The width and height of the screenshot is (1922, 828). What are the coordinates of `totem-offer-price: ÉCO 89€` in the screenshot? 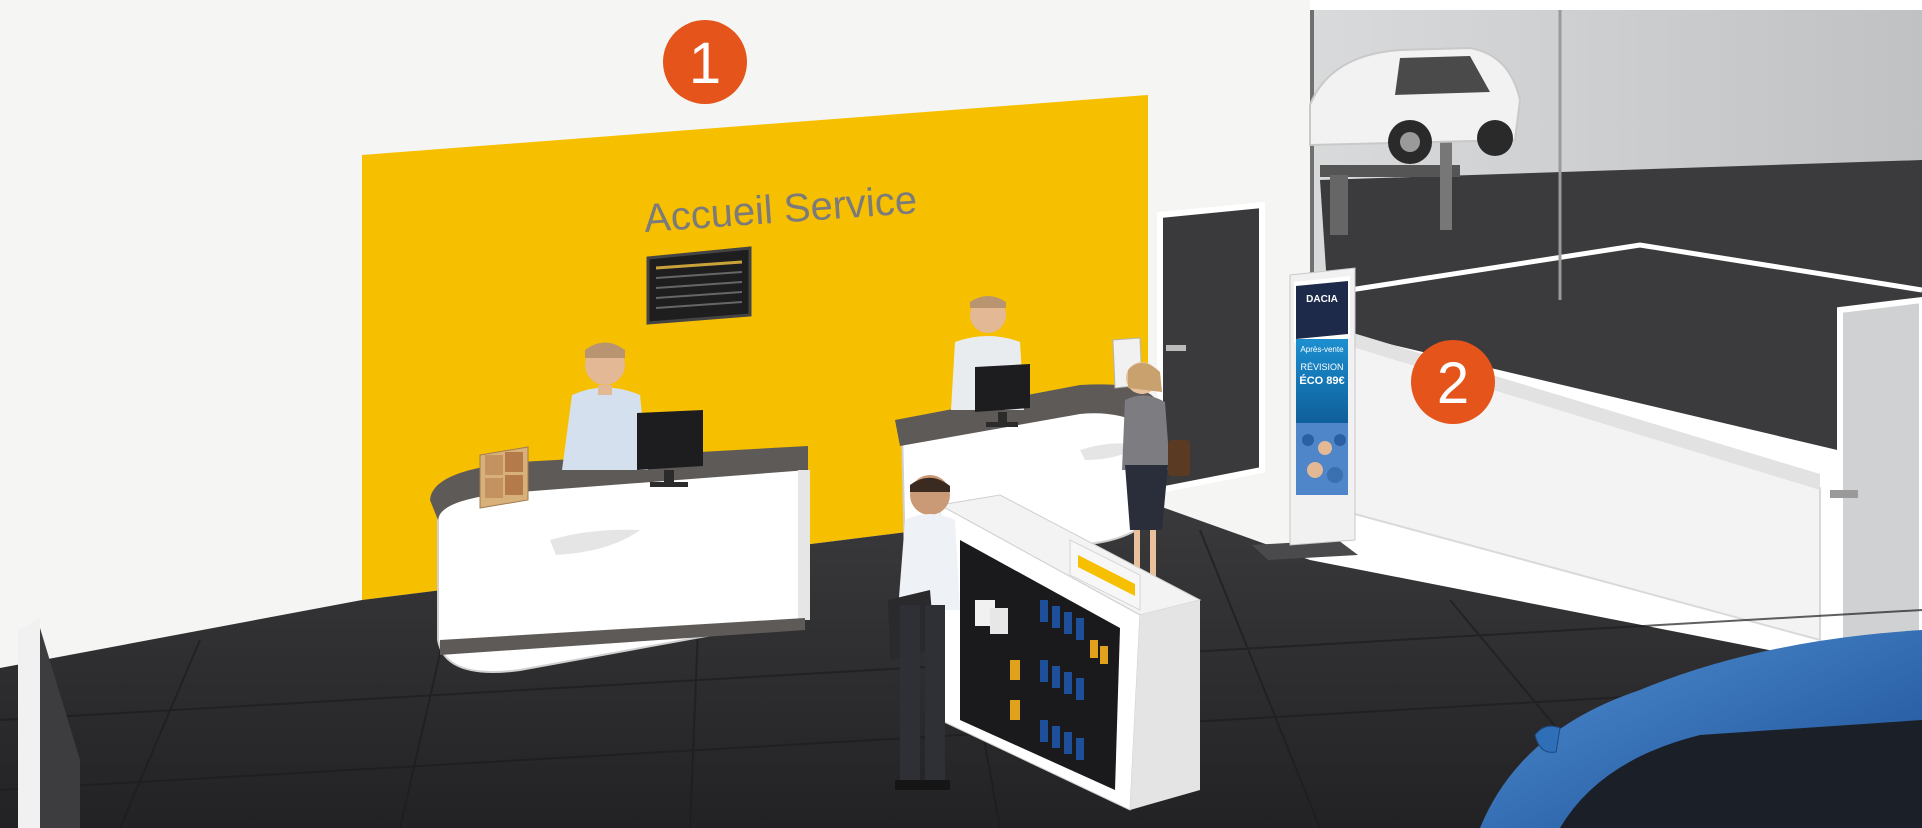 It's located at (1321, 380).